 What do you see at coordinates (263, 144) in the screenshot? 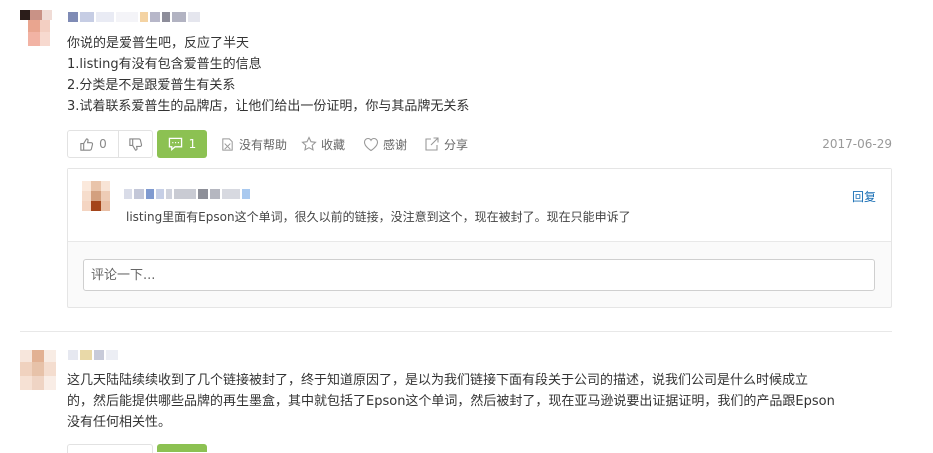
I see `not-helpful-label: 没有帮助` at bounding box center [263, 144].